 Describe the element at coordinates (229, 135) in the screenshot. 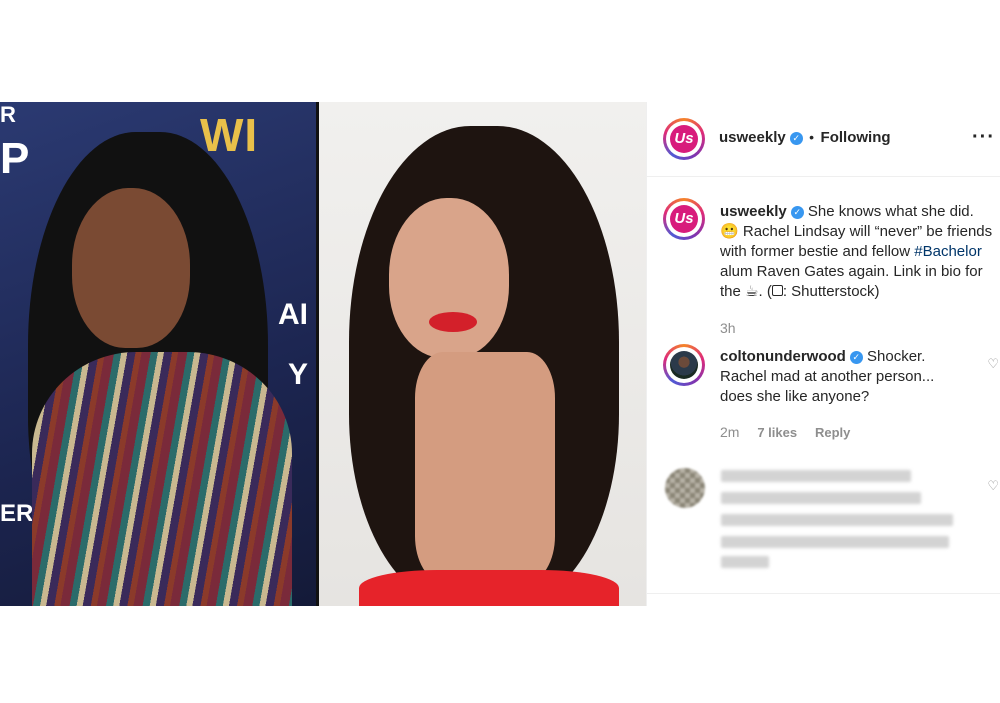

I see `backdrop-logo: WI` at that location.